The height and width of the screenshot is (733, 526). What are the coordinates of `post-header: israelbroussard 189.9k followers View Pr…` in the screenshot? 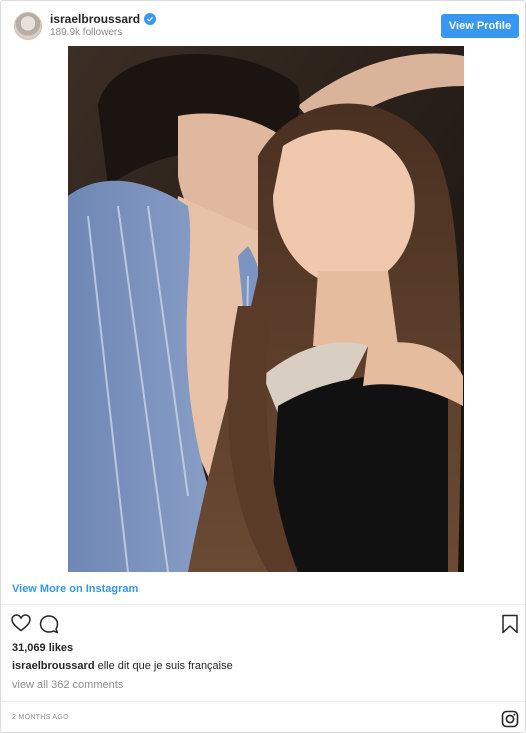 It's located at (263, 24).